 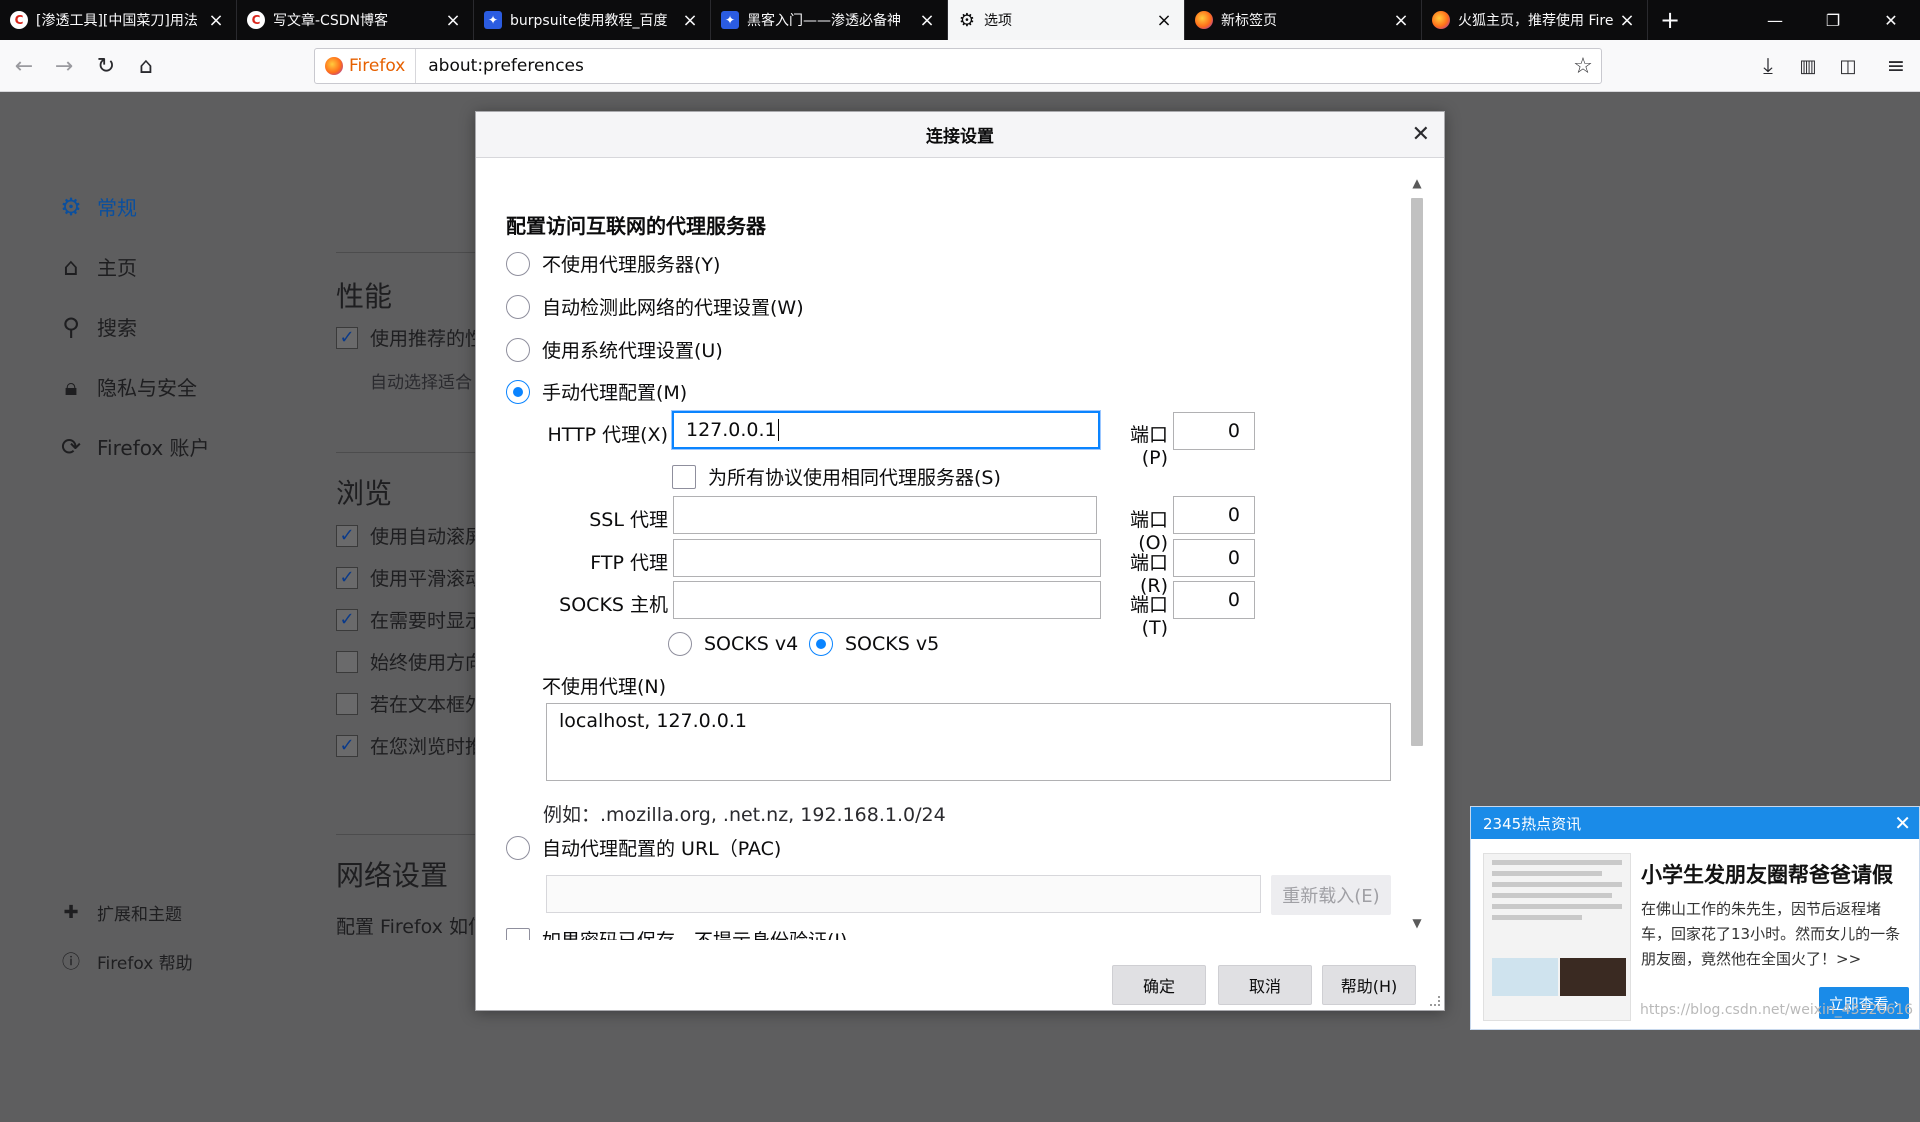 I want to click on menu-icon: ≡, so click(x=1896, y=66).